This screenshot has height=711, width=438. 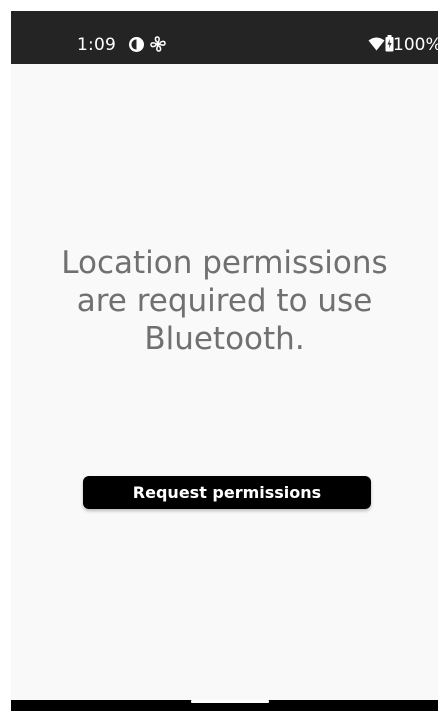 I want to click on request-permissions-button: Request permissions, so click(x=227, y=492).